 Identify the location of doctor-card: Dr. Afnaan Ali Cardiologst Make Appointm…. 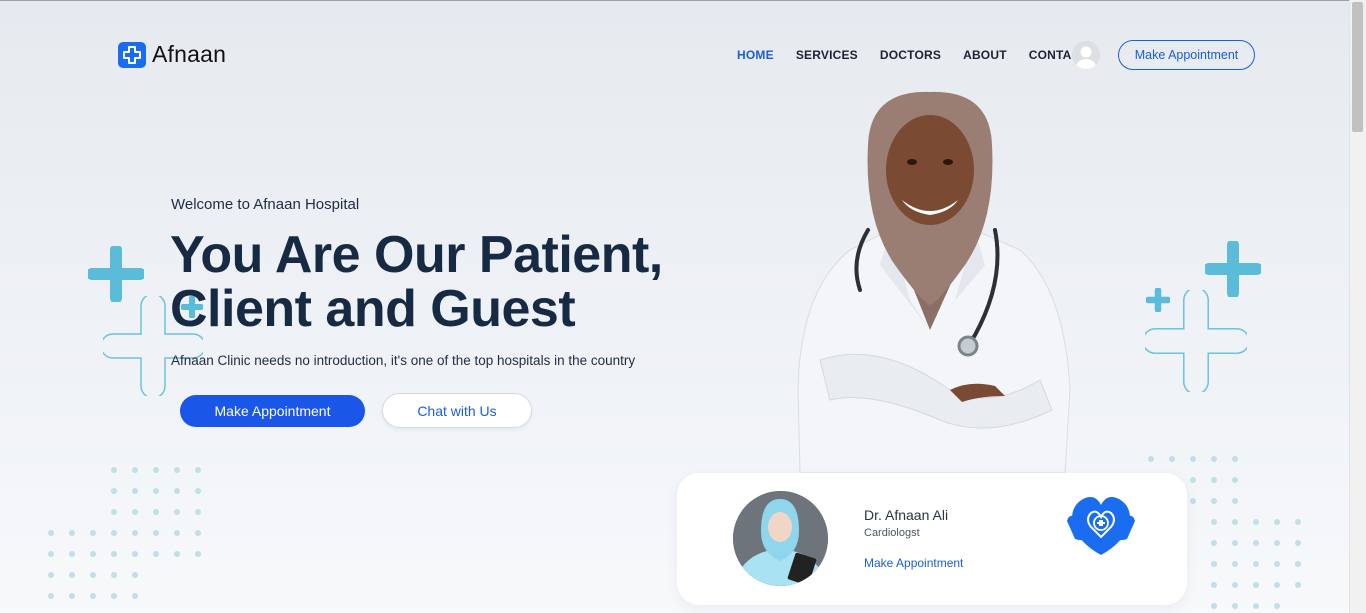
(932, 539).